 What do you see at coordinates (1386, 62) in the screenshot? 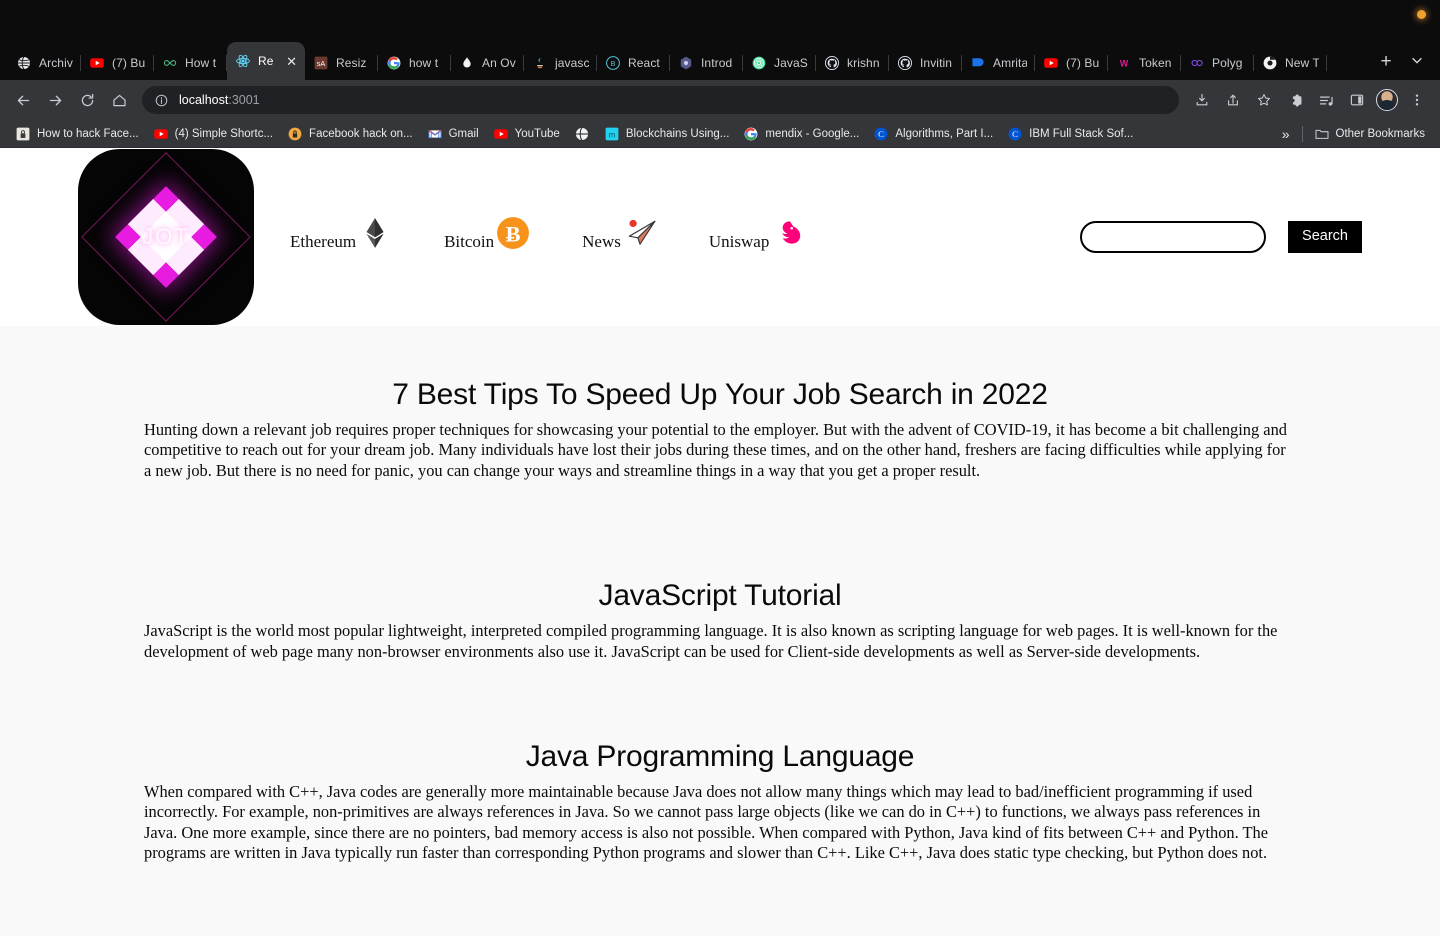
I see `new-tab-button: +` at bounding box center [1386, 62].